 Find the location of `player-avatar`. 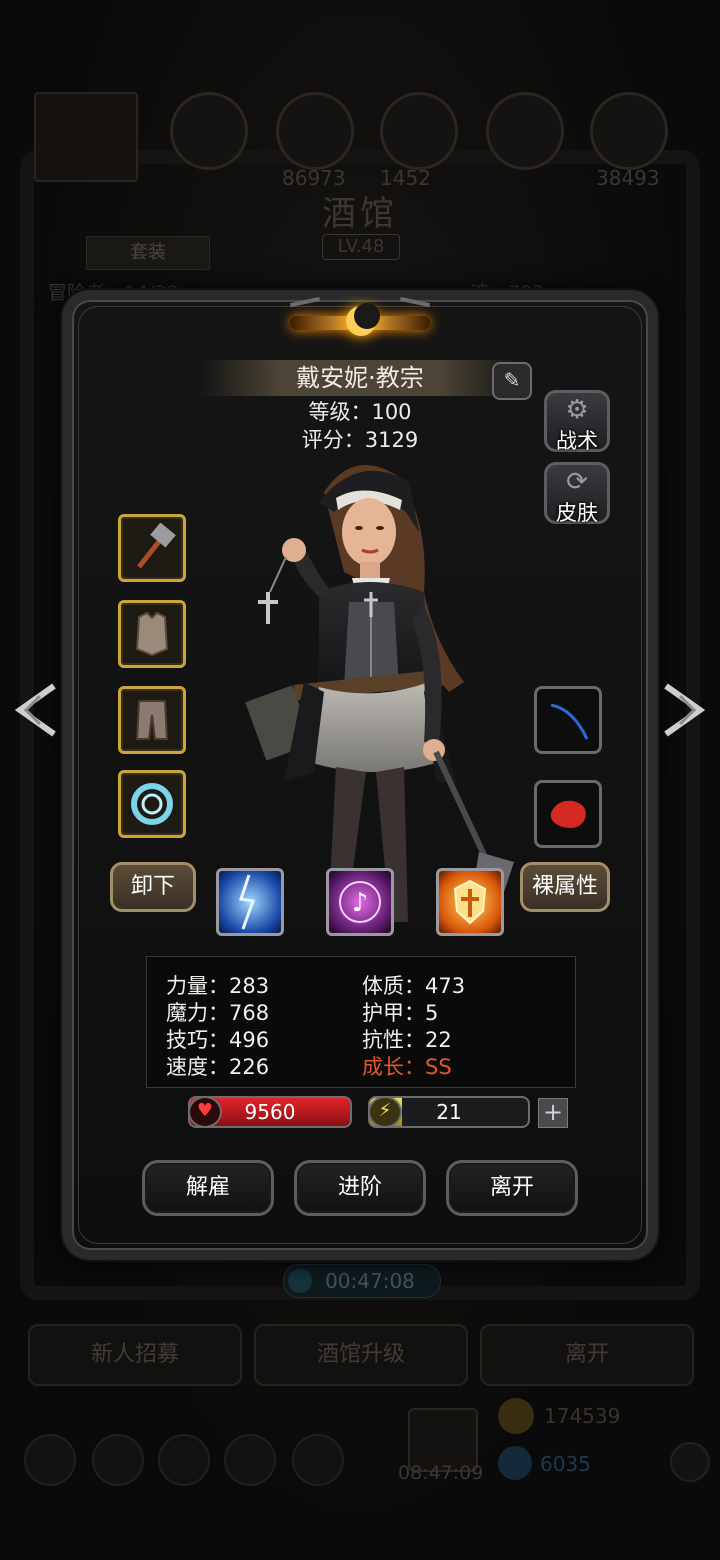

player-avatar is located at coordinates (86, 137).